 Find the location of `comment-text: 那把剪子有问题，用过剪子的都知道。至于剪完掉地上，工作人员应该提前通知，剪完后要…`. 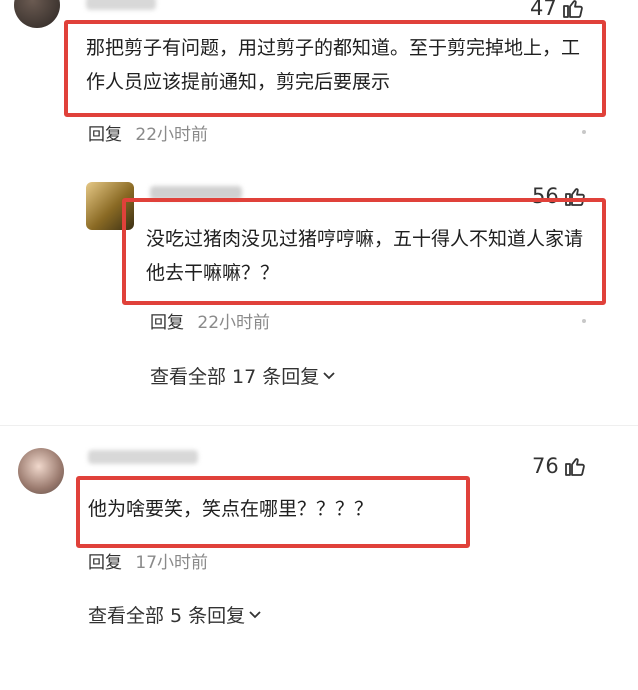

comment-text: 那把剪子有问题，用过剪子的都知道。至于剪完掉地上，工作人员应该提前通知，剪完后要… is located at coordinates (333, 65).